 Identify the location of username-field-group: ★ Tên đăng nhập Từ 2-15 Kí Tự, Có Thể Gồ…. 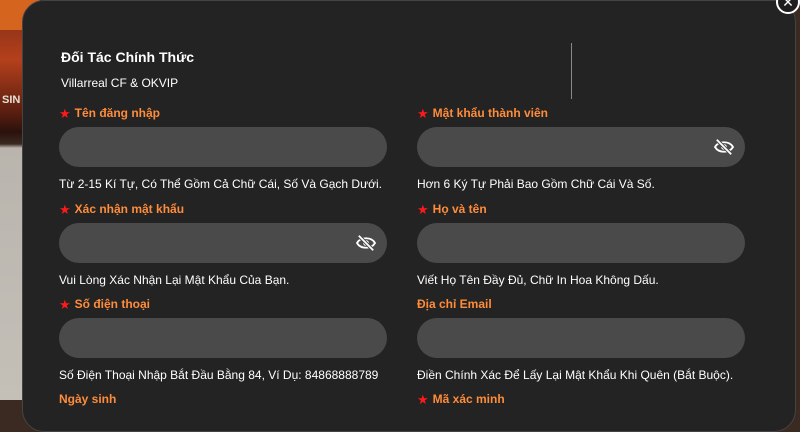
(223, 148).